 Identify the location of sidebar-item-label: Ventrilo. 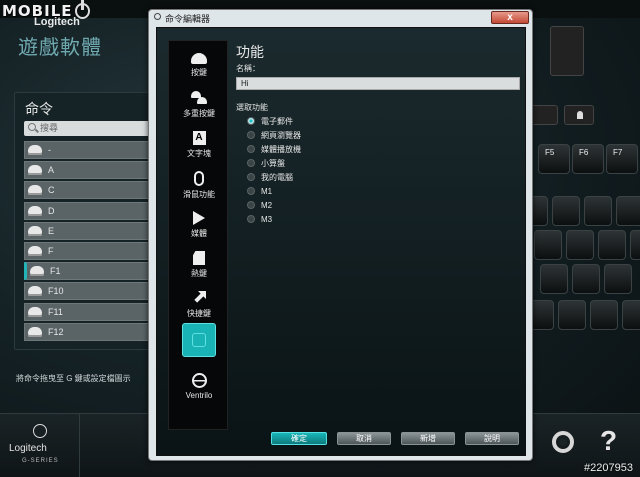
(199, 395).